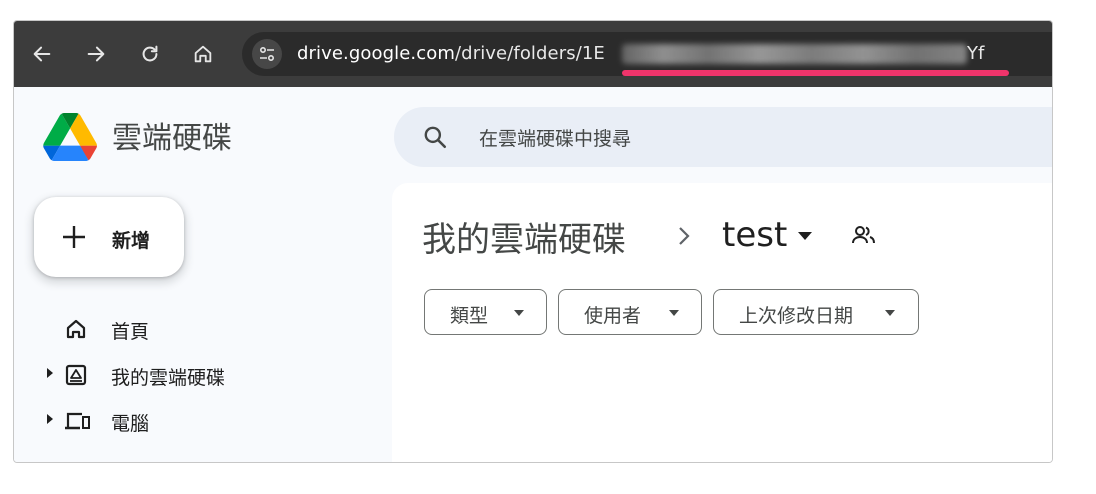 The width and height of the screenshot is (1096, 494). I want to click on breadcrumb-current: test, so click(754, 235).